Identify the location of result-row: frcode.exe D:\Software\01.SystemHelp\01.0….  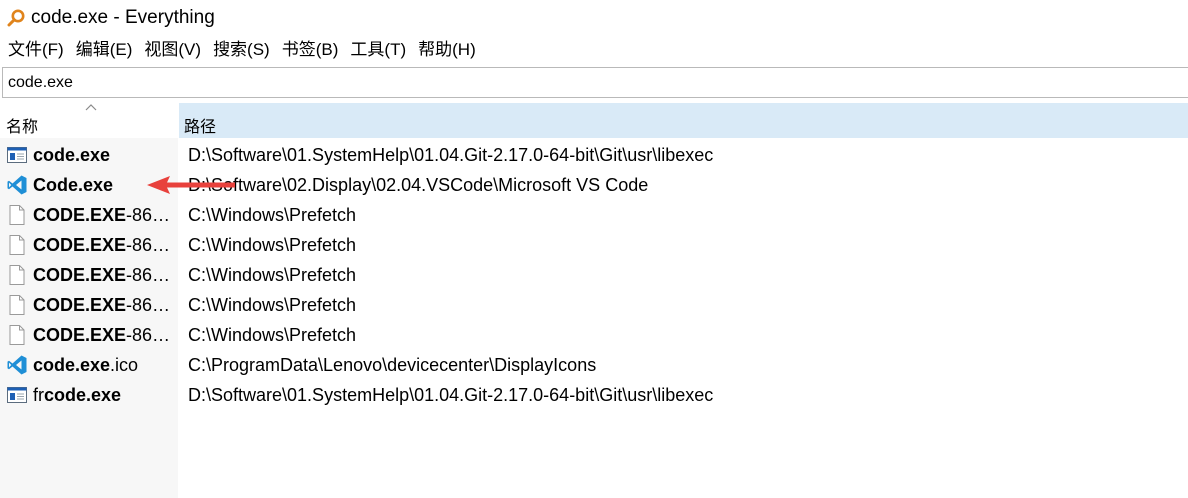
(594, 395).